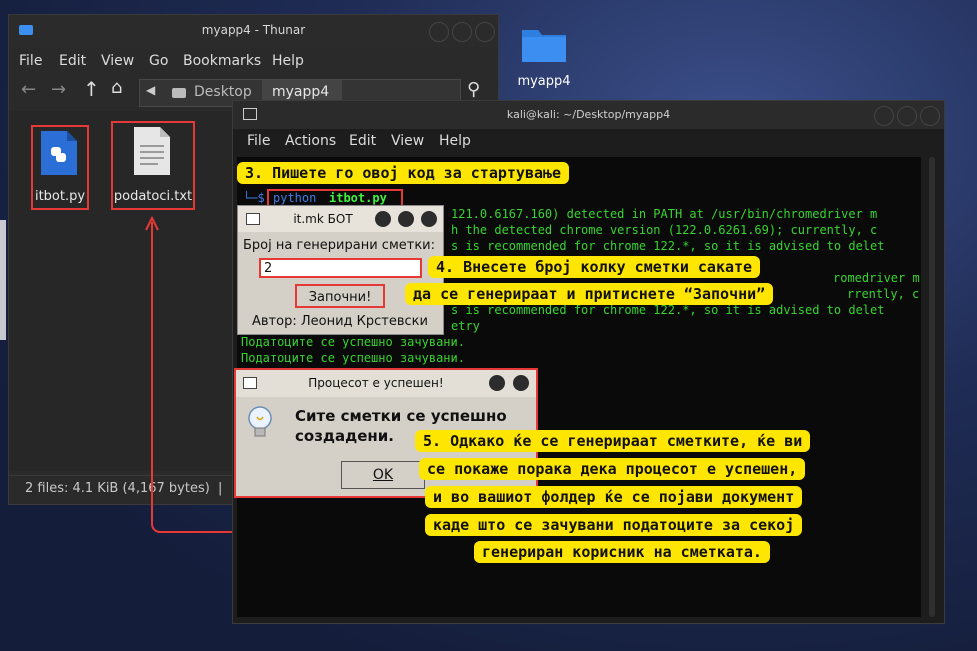  What do you see at coordinates (884, 116) in the screenshot?
I see `terminal-minimize-button` at bounding box center [884, 116].